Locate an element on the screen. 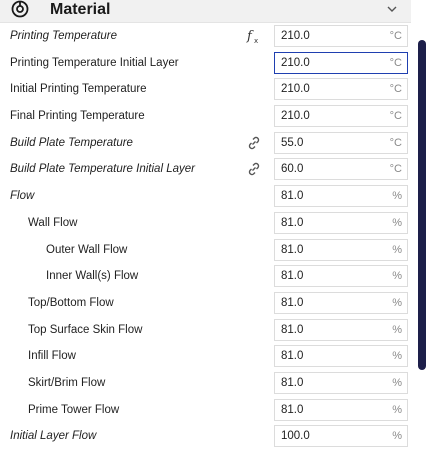 This screenshot has height=450, width=431. top-bottom-flow-value: 81.0 is located at coordinates (292, 302).